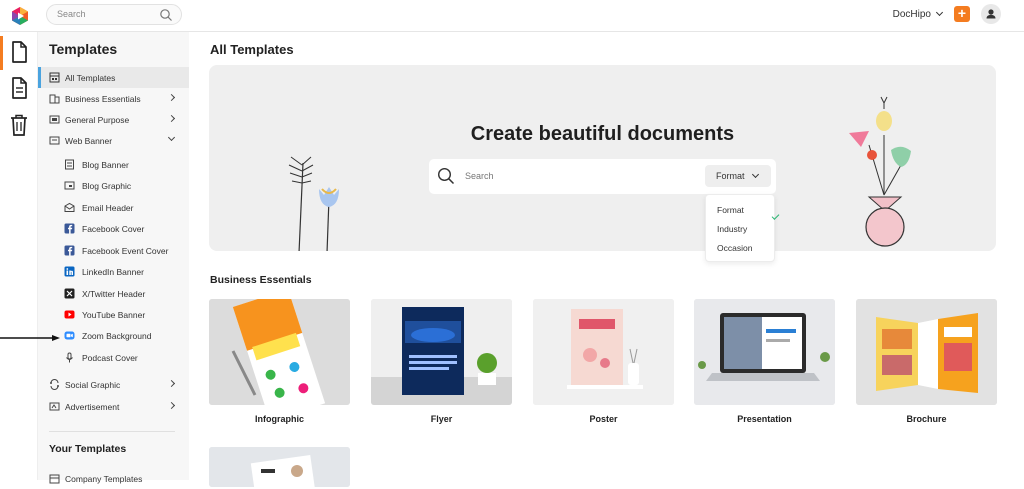 This screenshot has width=1024, height=489. What do you see at coordinates (112, 431) in the screenshot?
I see `sidebar-divider` at bounding box center [112, 431].